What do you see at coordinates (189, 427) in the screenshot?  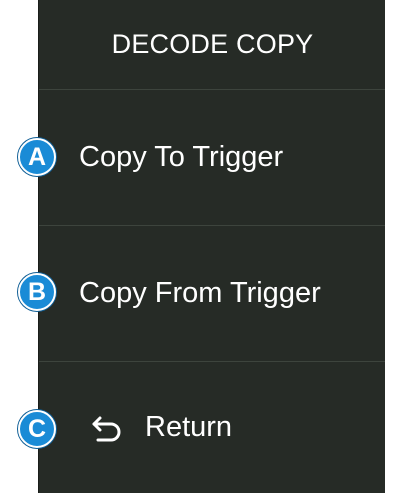 I see `return-label: Return` at bounding box center [189, 427].